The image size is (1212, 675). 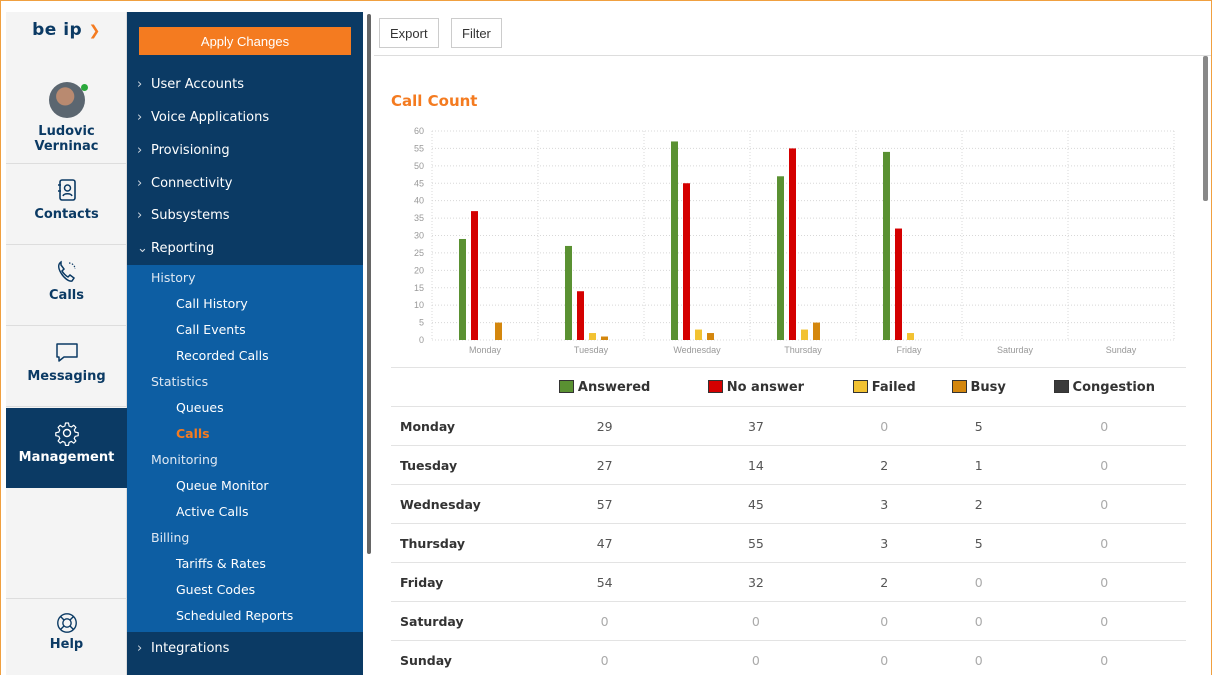 I want to click on cell-answered: 27, so click(x=605, y=465).